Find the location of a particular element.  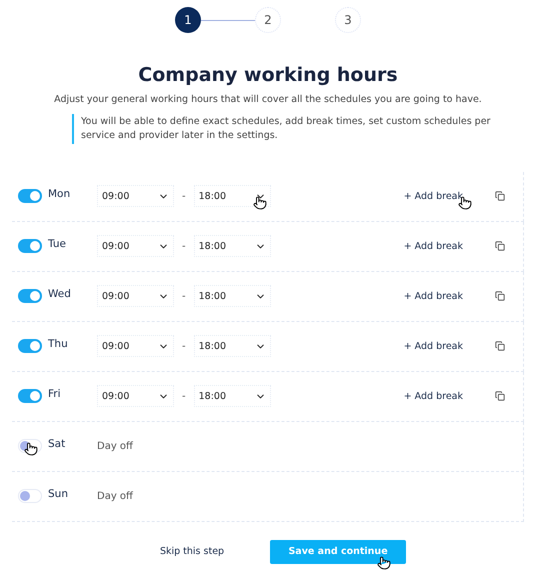

day-label: Sat is located at coordinates (57, 444).